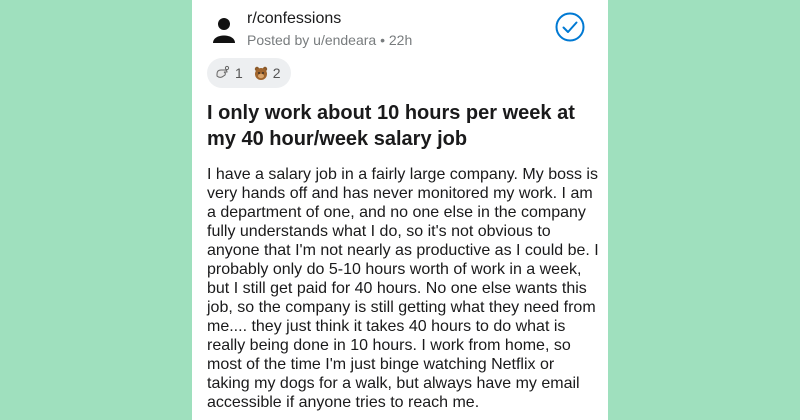  I want to click on award-count: 2, so click(276, 73).